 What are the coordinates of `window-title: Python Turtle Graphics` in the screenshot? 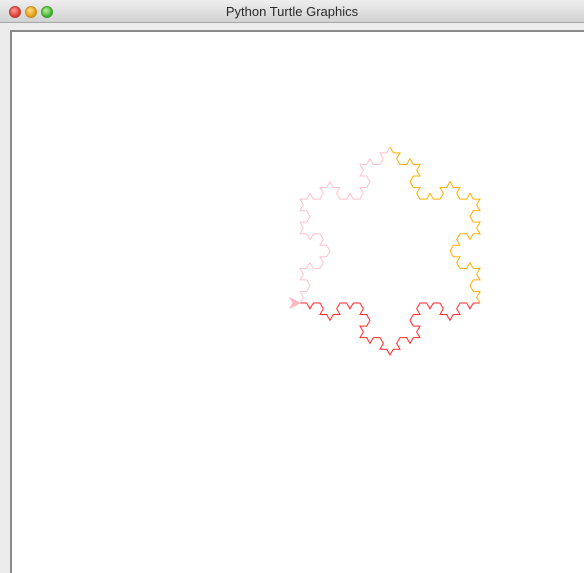 It's located at (292, 11).